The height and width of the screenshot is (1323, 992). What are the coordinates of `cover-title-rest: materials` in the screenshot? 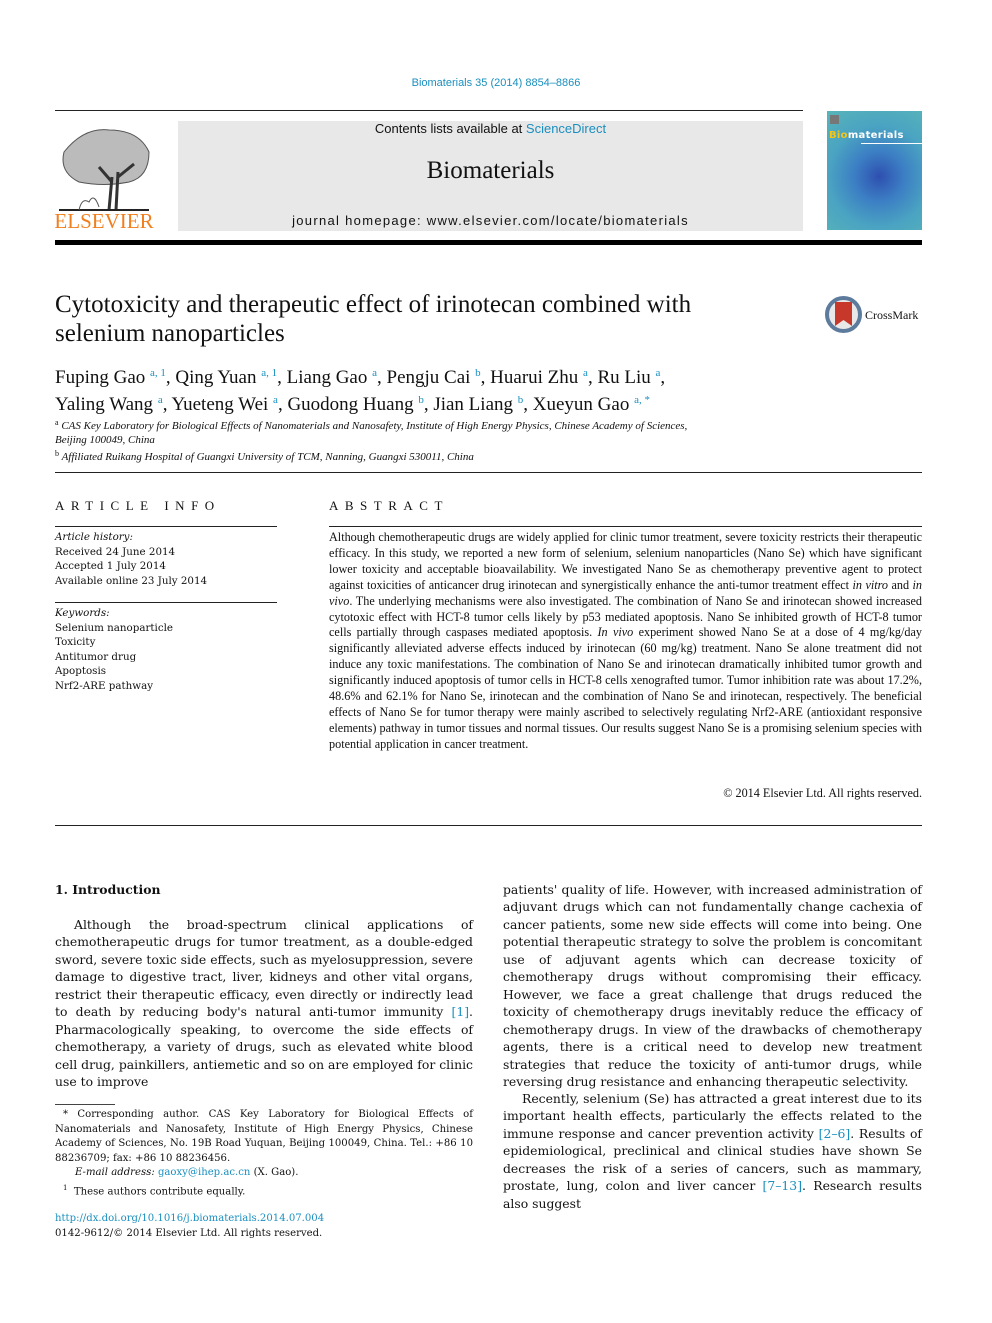 It's located at (875, 135).